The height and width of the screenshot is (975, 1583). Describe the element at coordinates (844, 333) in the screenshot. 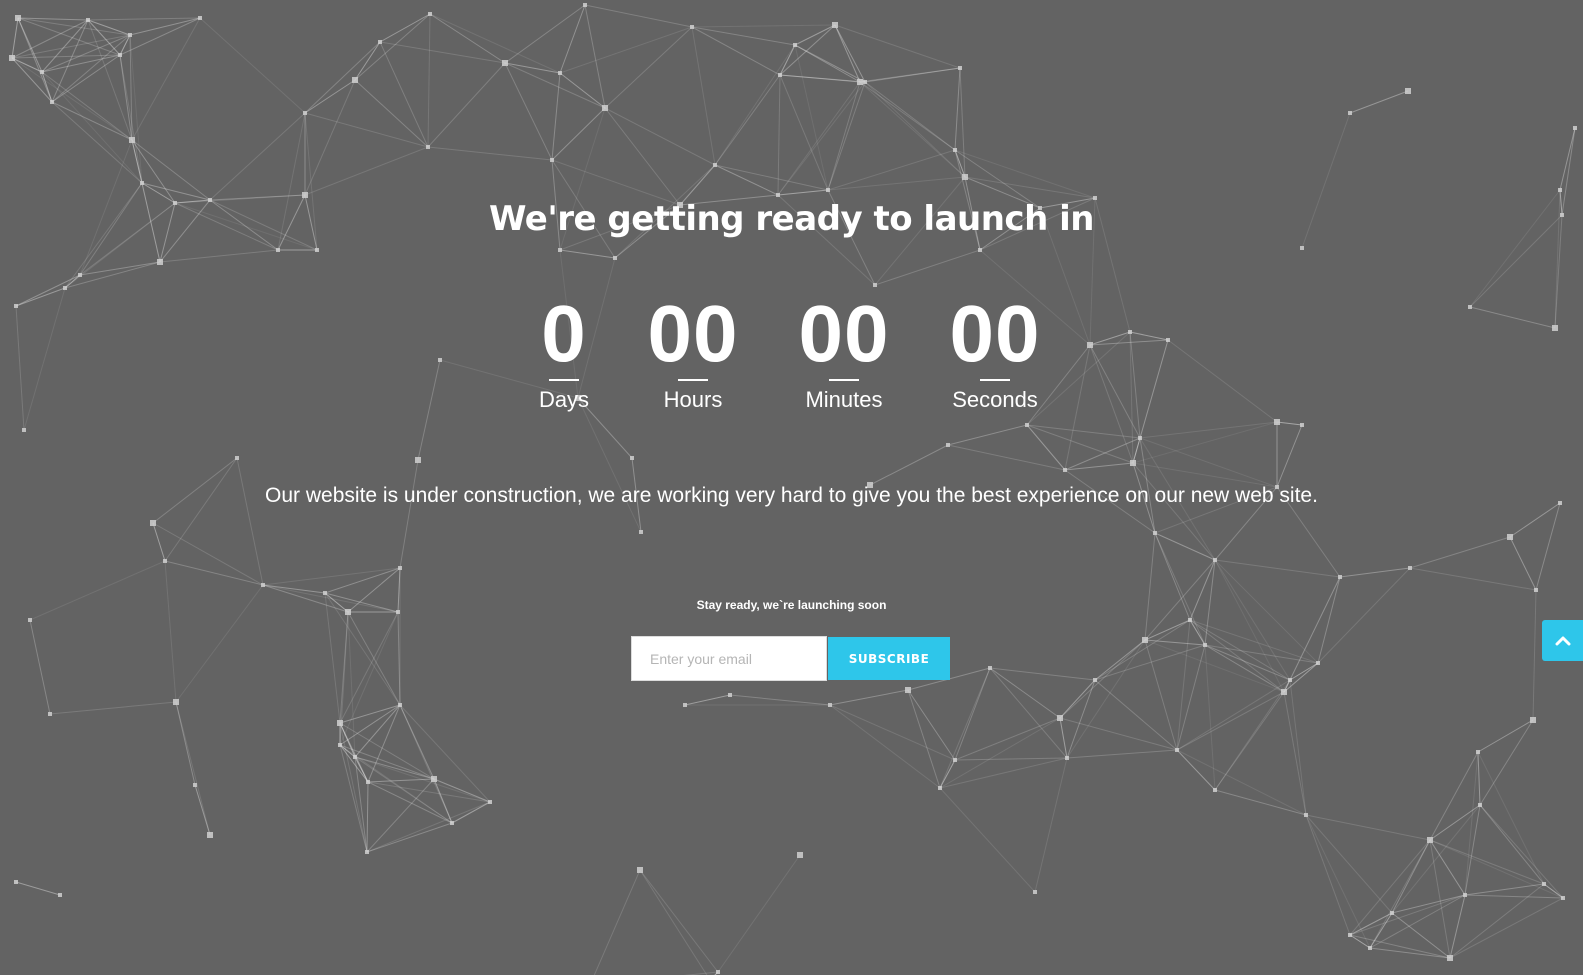

I see `countdown-minutes-value: 00` at that location.